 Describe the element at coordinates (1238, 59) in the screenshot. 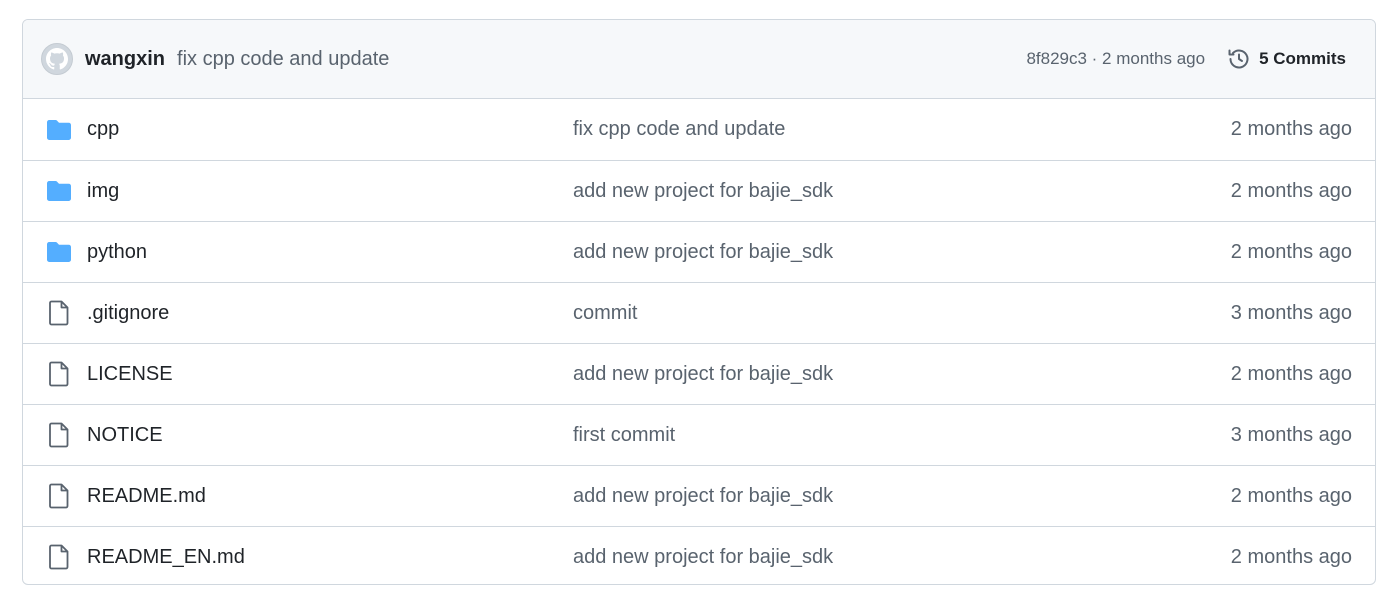

I see `history-icon` at that location.